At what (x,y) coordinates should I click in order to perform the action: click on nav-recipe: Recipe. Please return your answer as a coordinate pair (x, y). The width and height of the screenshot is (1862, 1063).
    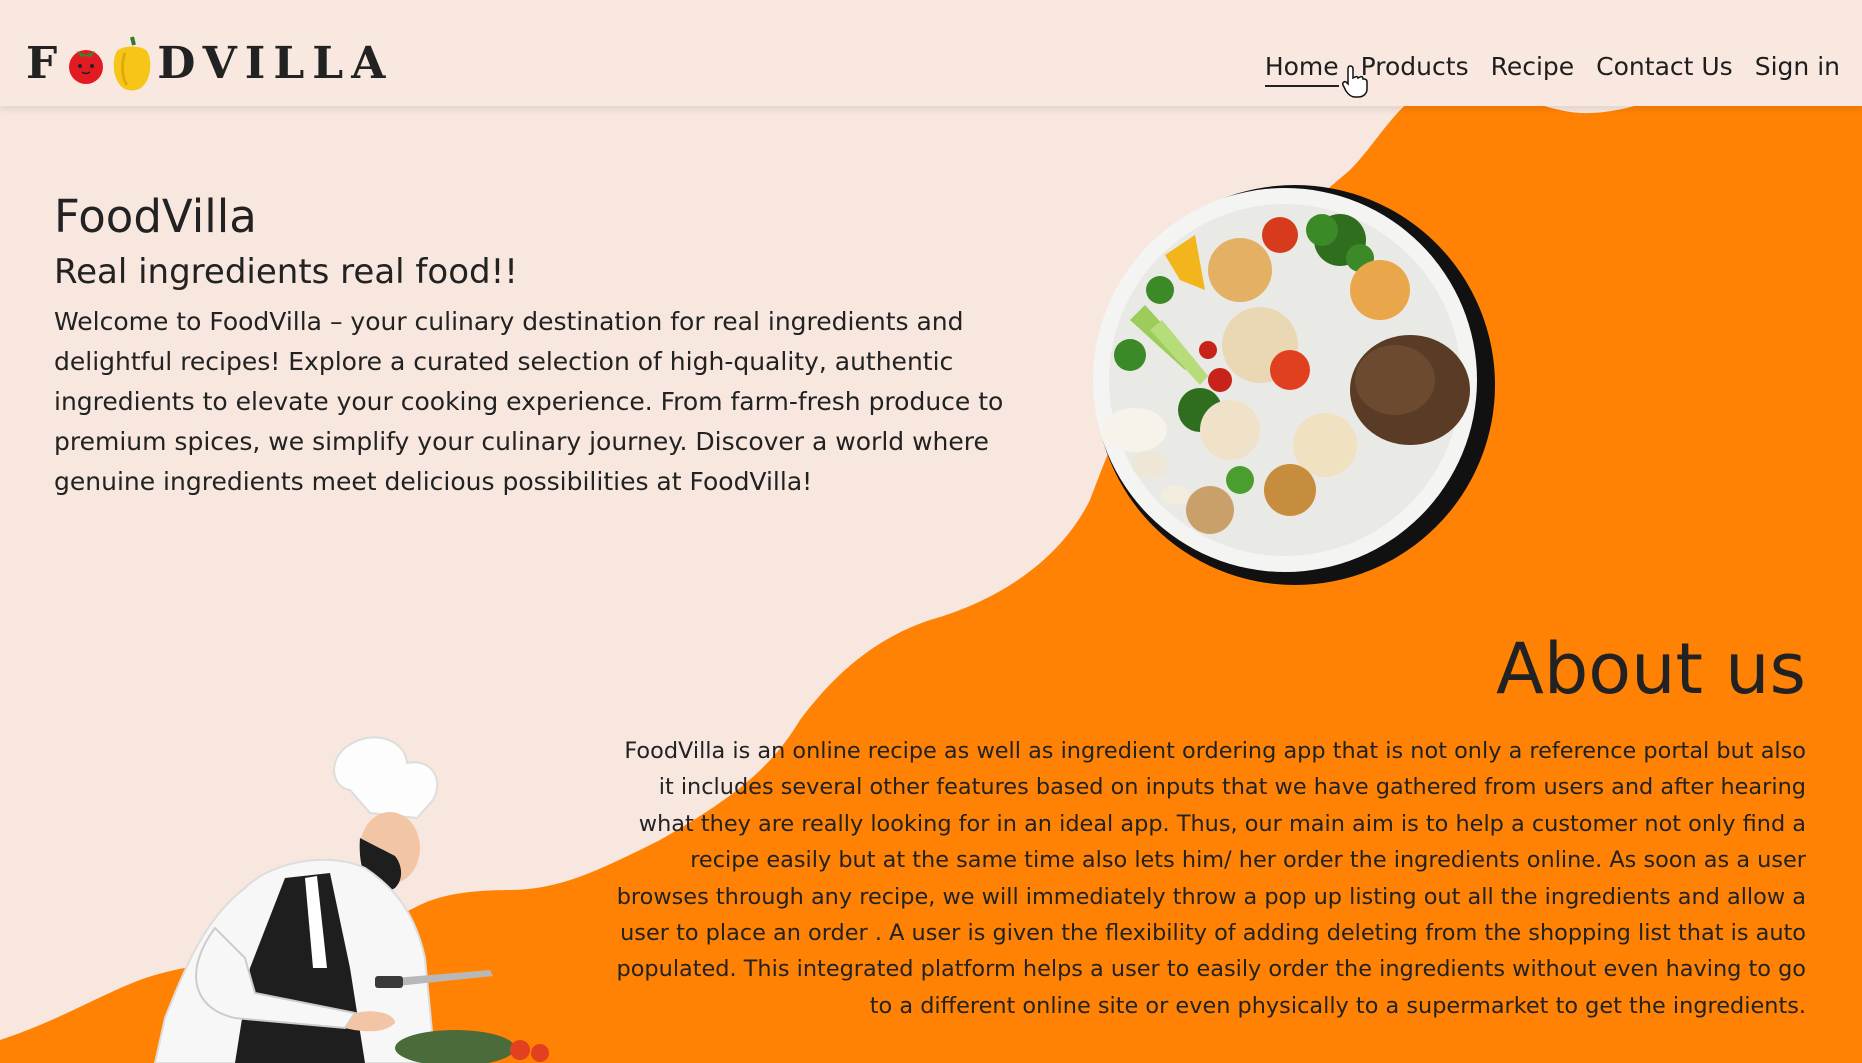
    Looking at the image, I should click on (1533, 69).